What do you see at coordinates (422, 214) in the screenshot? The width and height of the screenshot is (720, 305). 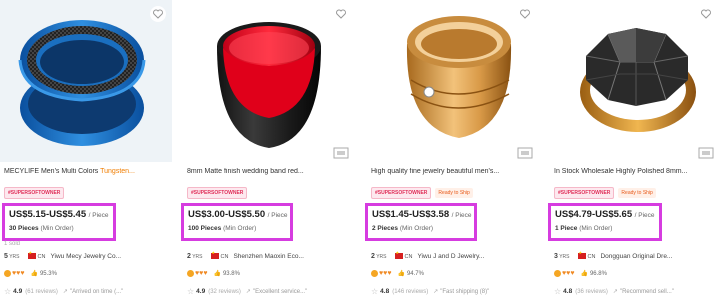 I see `price: US$1.45-US$3.58 / Piece` at bounding box center [422, 214].